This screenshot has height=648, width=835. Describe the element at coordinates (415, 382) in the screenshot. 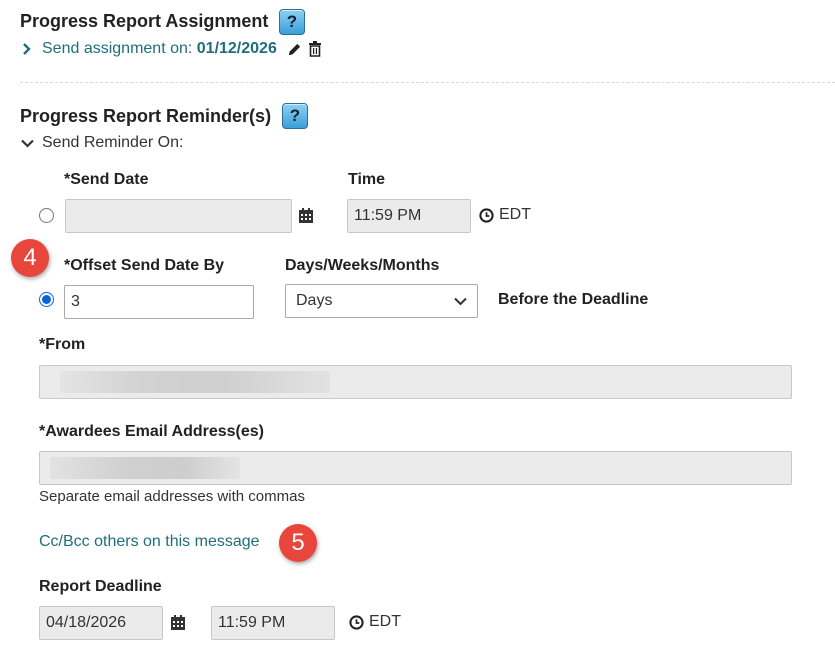

I see `from-input` at that location.